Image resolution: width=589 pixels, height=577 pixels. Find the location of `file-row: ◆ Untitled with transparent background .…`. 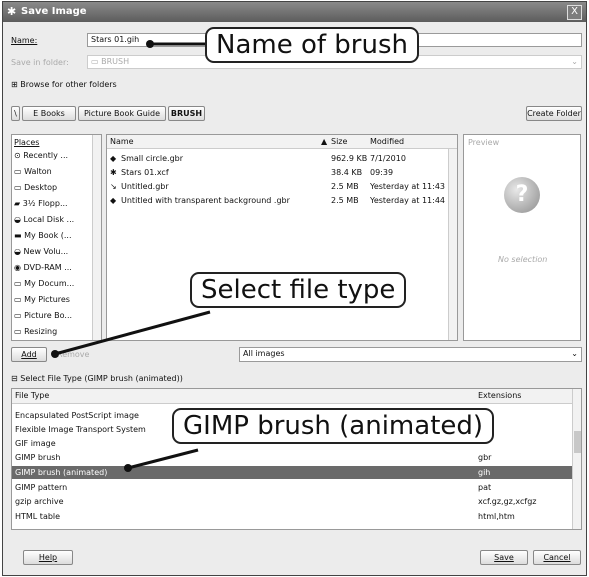

file-row: ◆ Untitled with transparent background .… is located at coordinates (277, 200).